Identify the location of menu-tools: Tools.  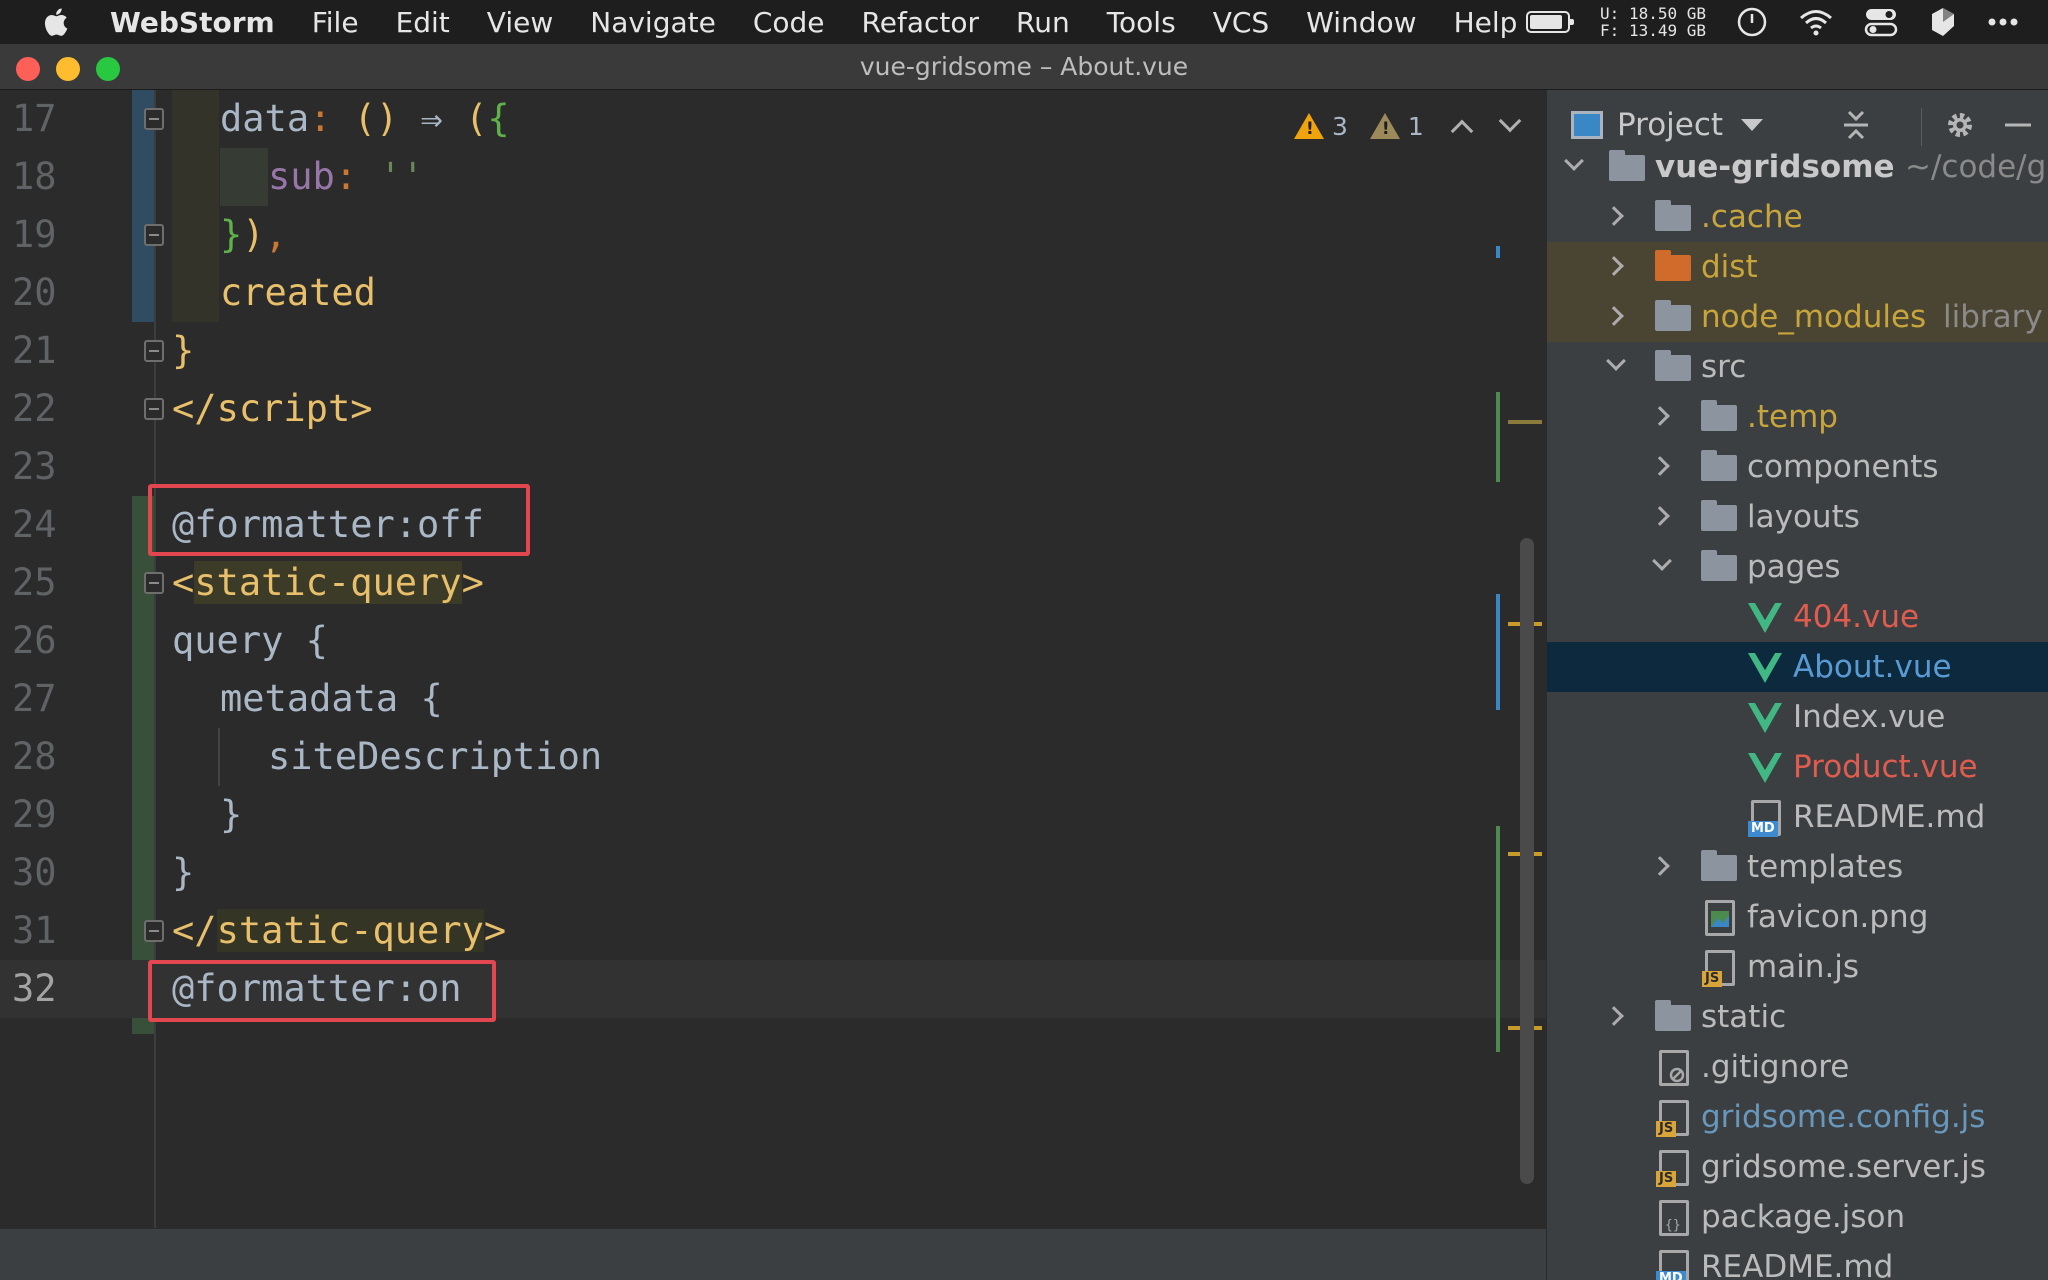
(1141, 22).